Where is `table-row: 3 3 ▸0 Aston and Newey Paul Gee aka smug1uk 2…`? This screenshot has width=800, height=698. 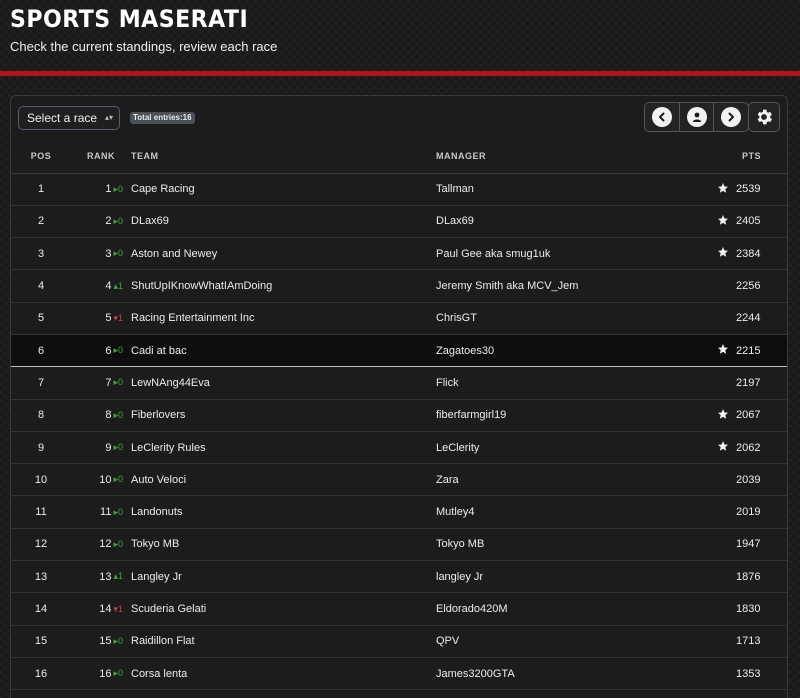 table-row: 3 3 ▸0 Aston and Newey Paul Gee aka smug1uk 2… is located at coordinates (399, 254).